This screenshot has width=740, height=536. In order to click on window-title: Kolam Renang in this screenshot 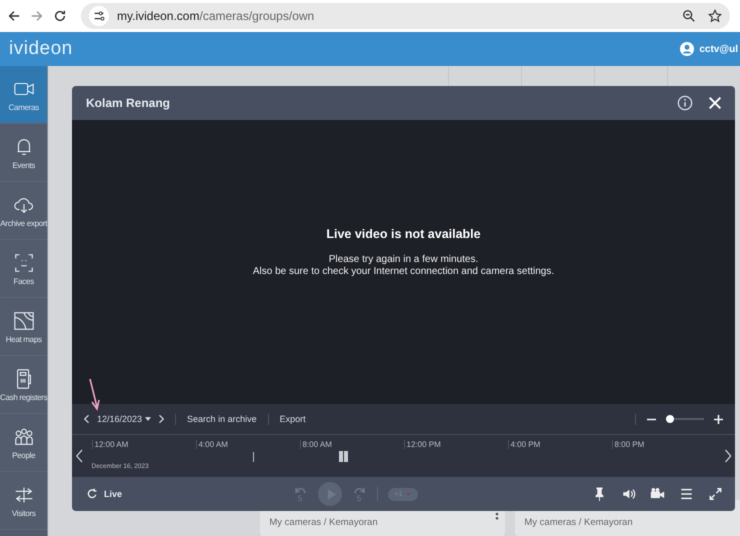, I will do `click(129, 103)`.